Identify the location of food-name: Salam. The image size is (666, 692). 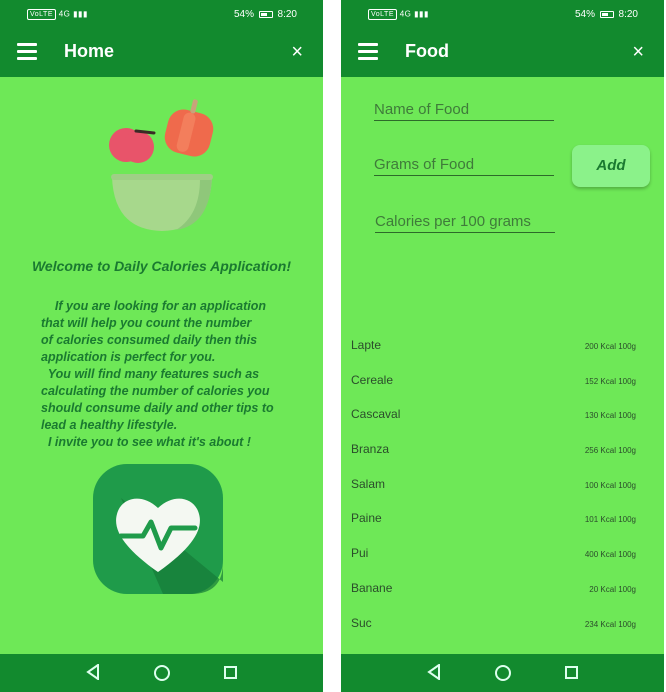
(368, 483).